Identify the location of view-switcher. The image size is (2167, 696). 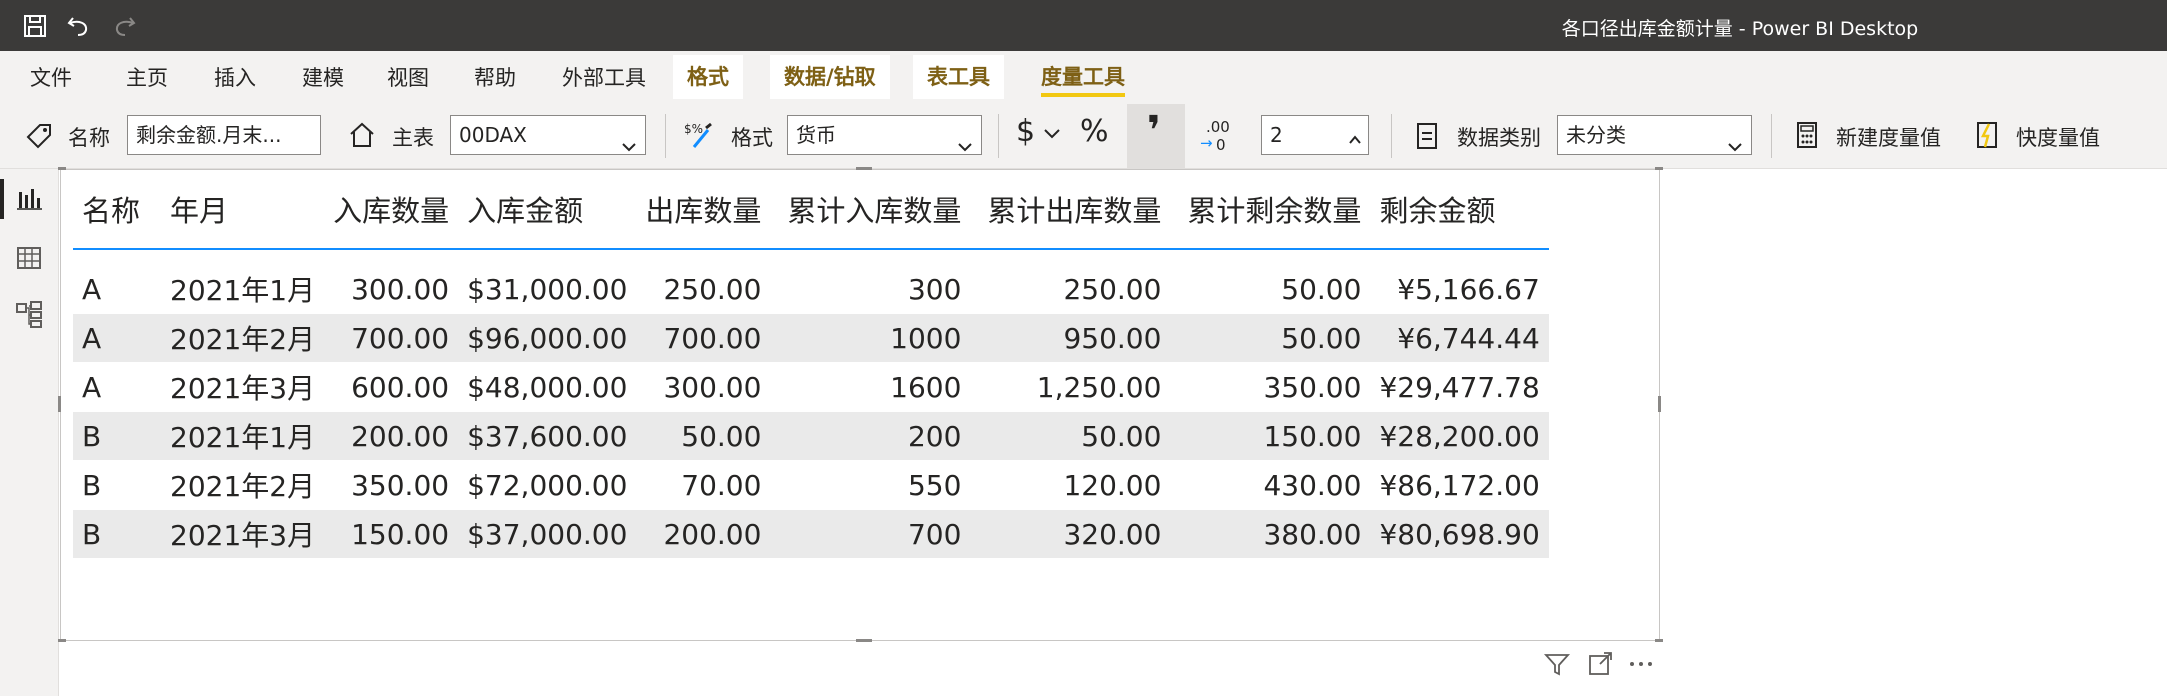
(29, 432).